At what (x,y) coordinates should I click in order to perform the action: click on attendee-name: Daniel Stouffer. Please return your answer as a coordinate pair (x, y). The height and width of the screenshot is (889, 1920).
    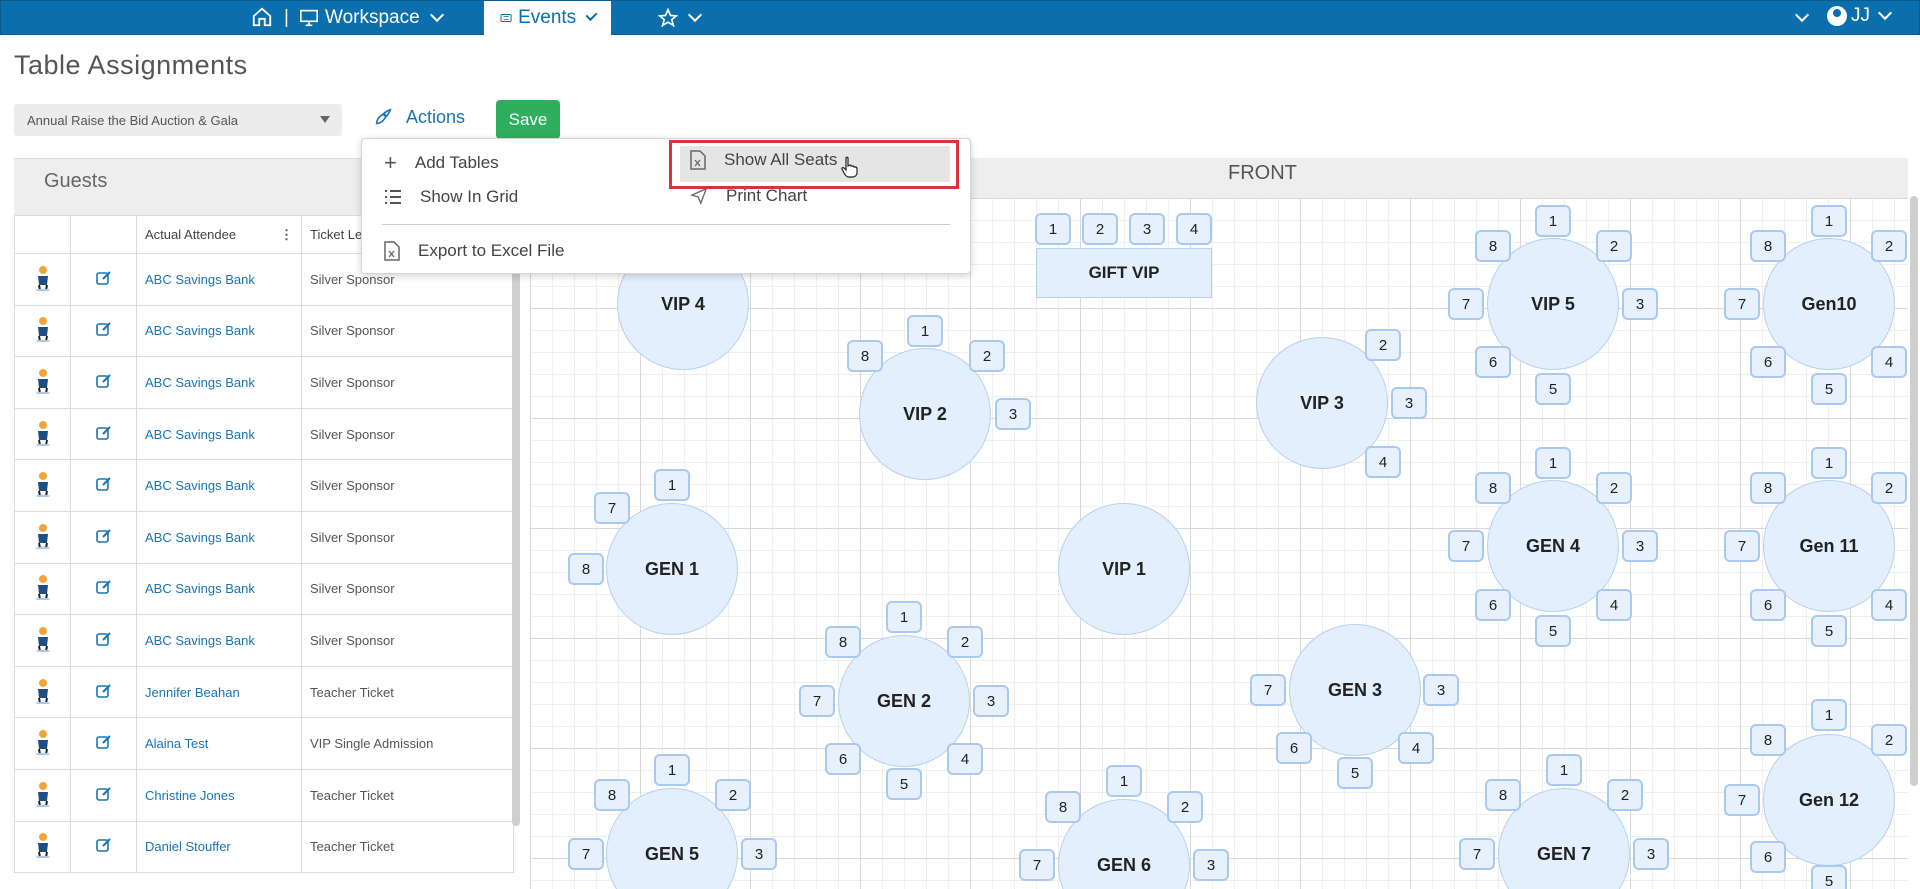
    Looking at the image, I should click on (219, 847).